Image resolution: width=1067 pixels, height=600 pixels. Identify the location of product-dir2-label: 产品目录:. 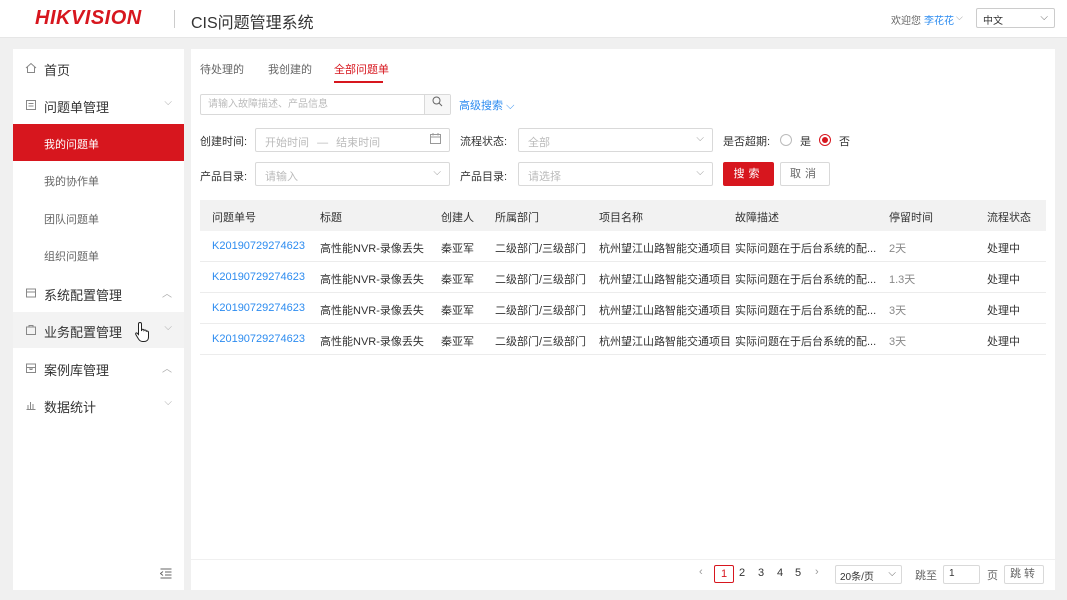
(484, 177).